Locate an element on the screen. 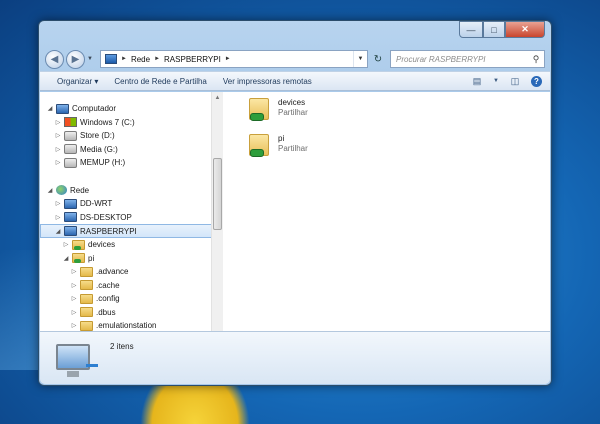 The height and width of the screenshot is (424, 600). tree-item-drive: ▷ Media (G:) is located at coordinates (131, 150).